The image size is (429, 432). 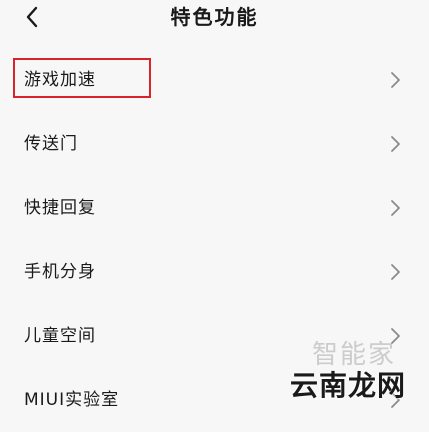 I want to click on list-item-label: 传送门, so click(x=51, y=144).